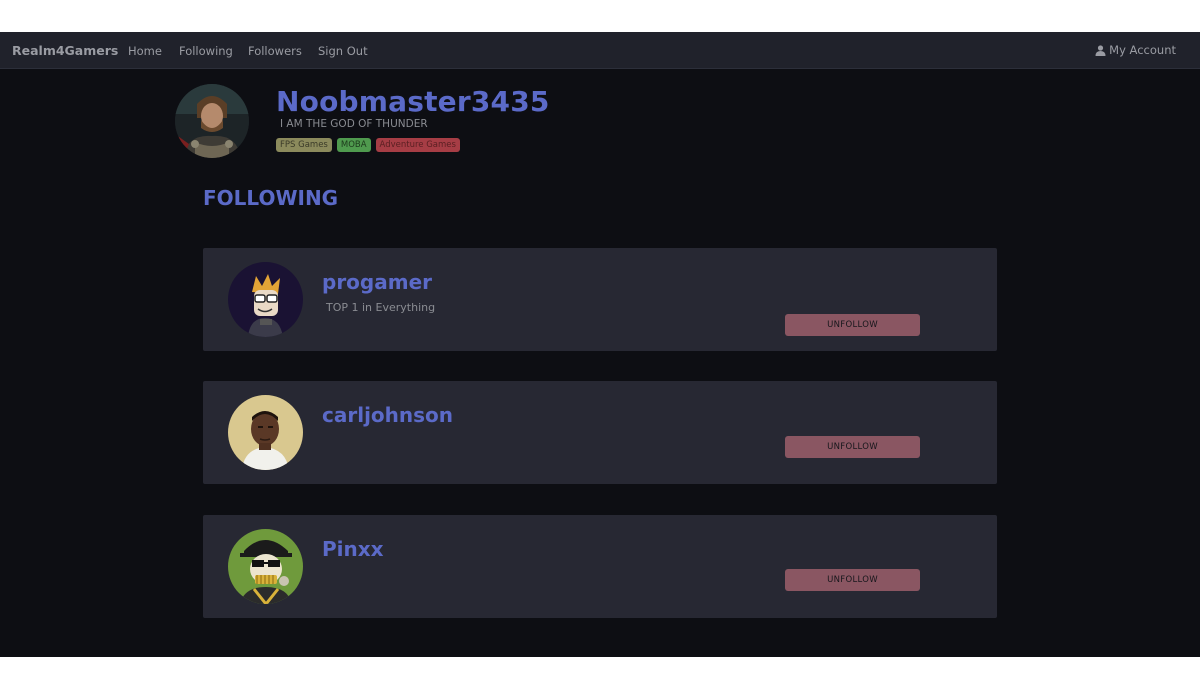 This screenshot has height=695, width=1200. Describe the element at coordinates (343, 51) in the screenshot. I see `nav-sign-out: Sign Out` at that location.